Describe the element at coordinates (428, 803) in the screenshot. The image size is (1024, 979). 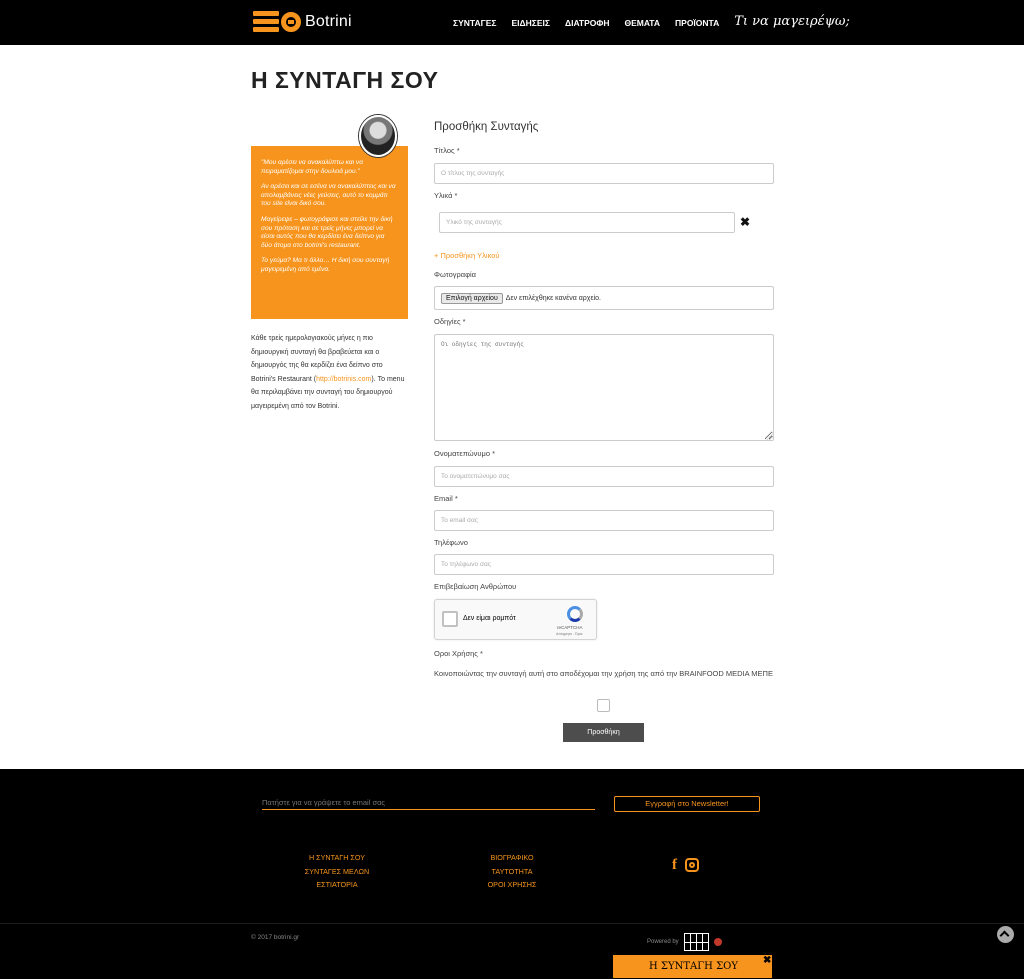
I see `newsletter-email-input` at that location.